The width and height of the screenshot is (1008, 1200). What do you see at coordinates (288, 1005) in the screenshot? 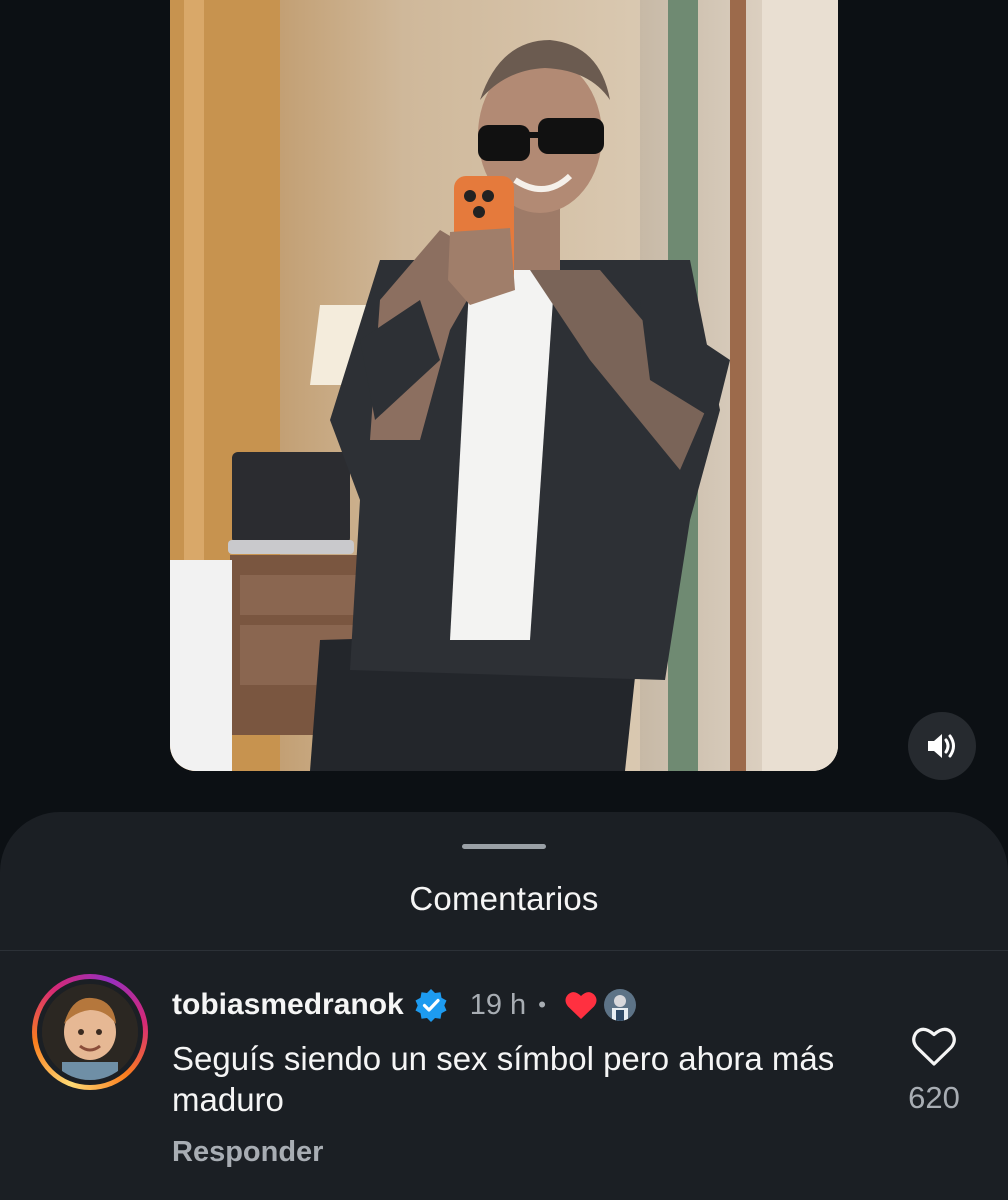
I see `comment-username: tobiasmedranok` at bounding box center [288, 1005].